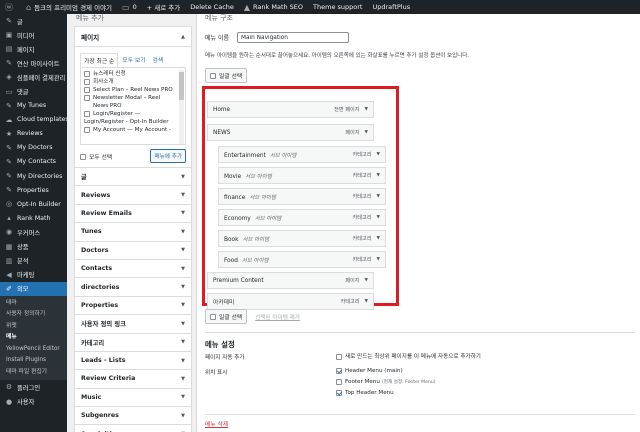  I want to click on tab-most-recent: 가장 최근 순, so click(99, 60).